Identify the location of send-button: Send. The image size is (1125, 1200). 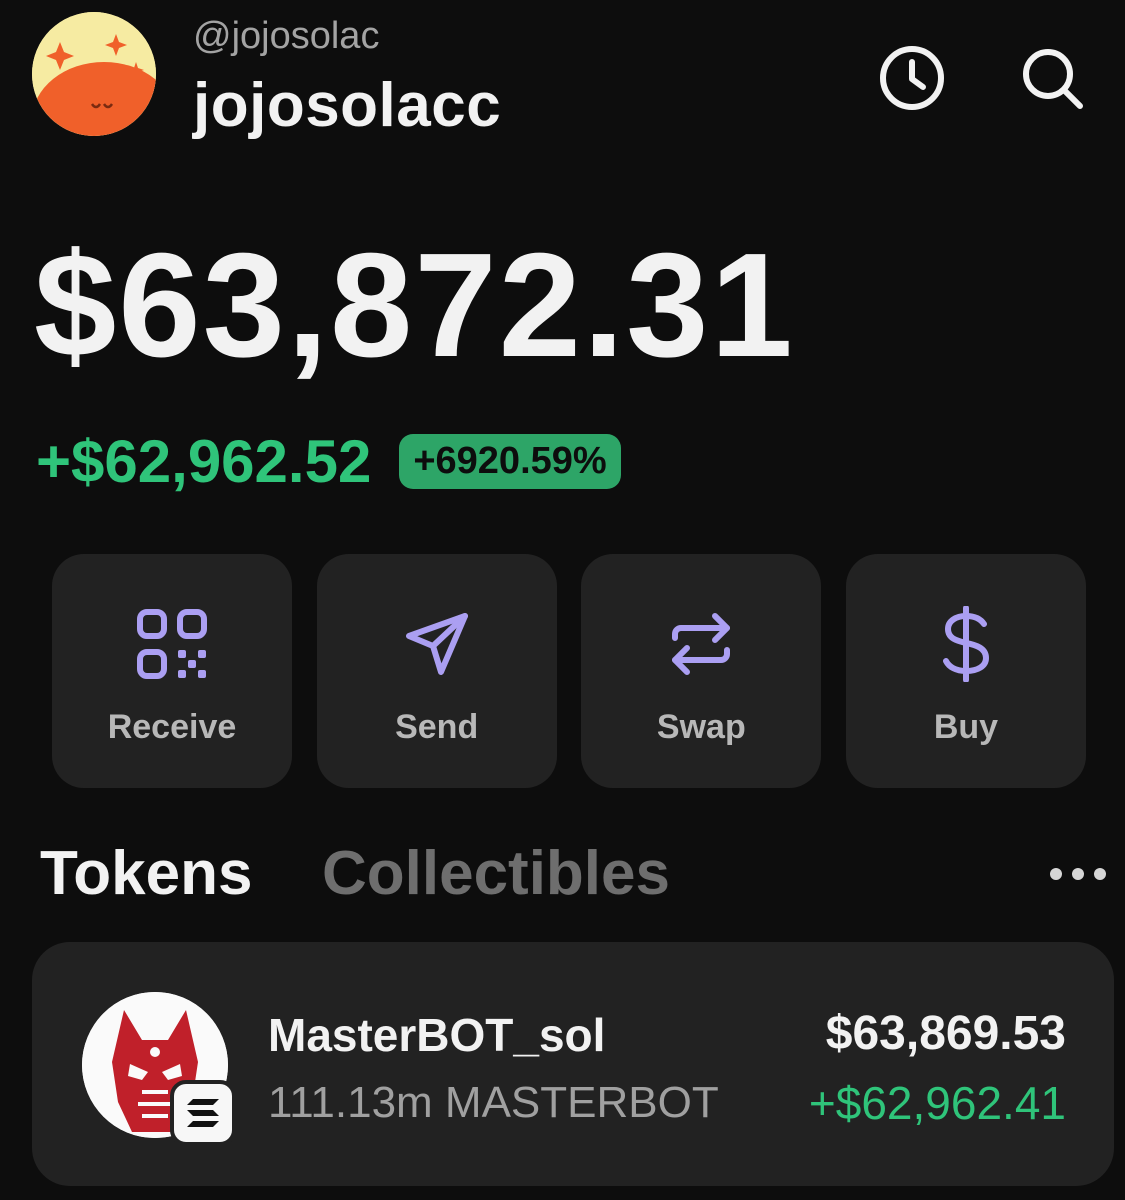
(436, 671).